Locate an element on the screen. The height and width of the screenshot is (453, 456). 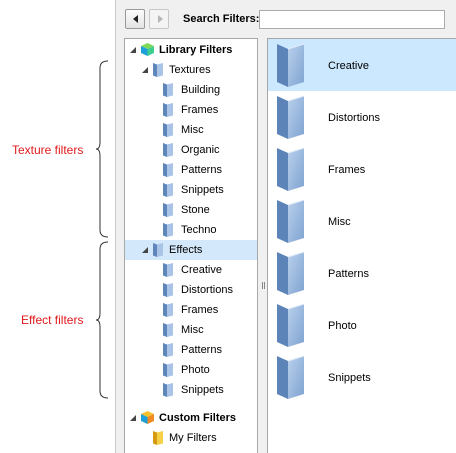
tree-item-label: Building is located at coordinates (201, 90).